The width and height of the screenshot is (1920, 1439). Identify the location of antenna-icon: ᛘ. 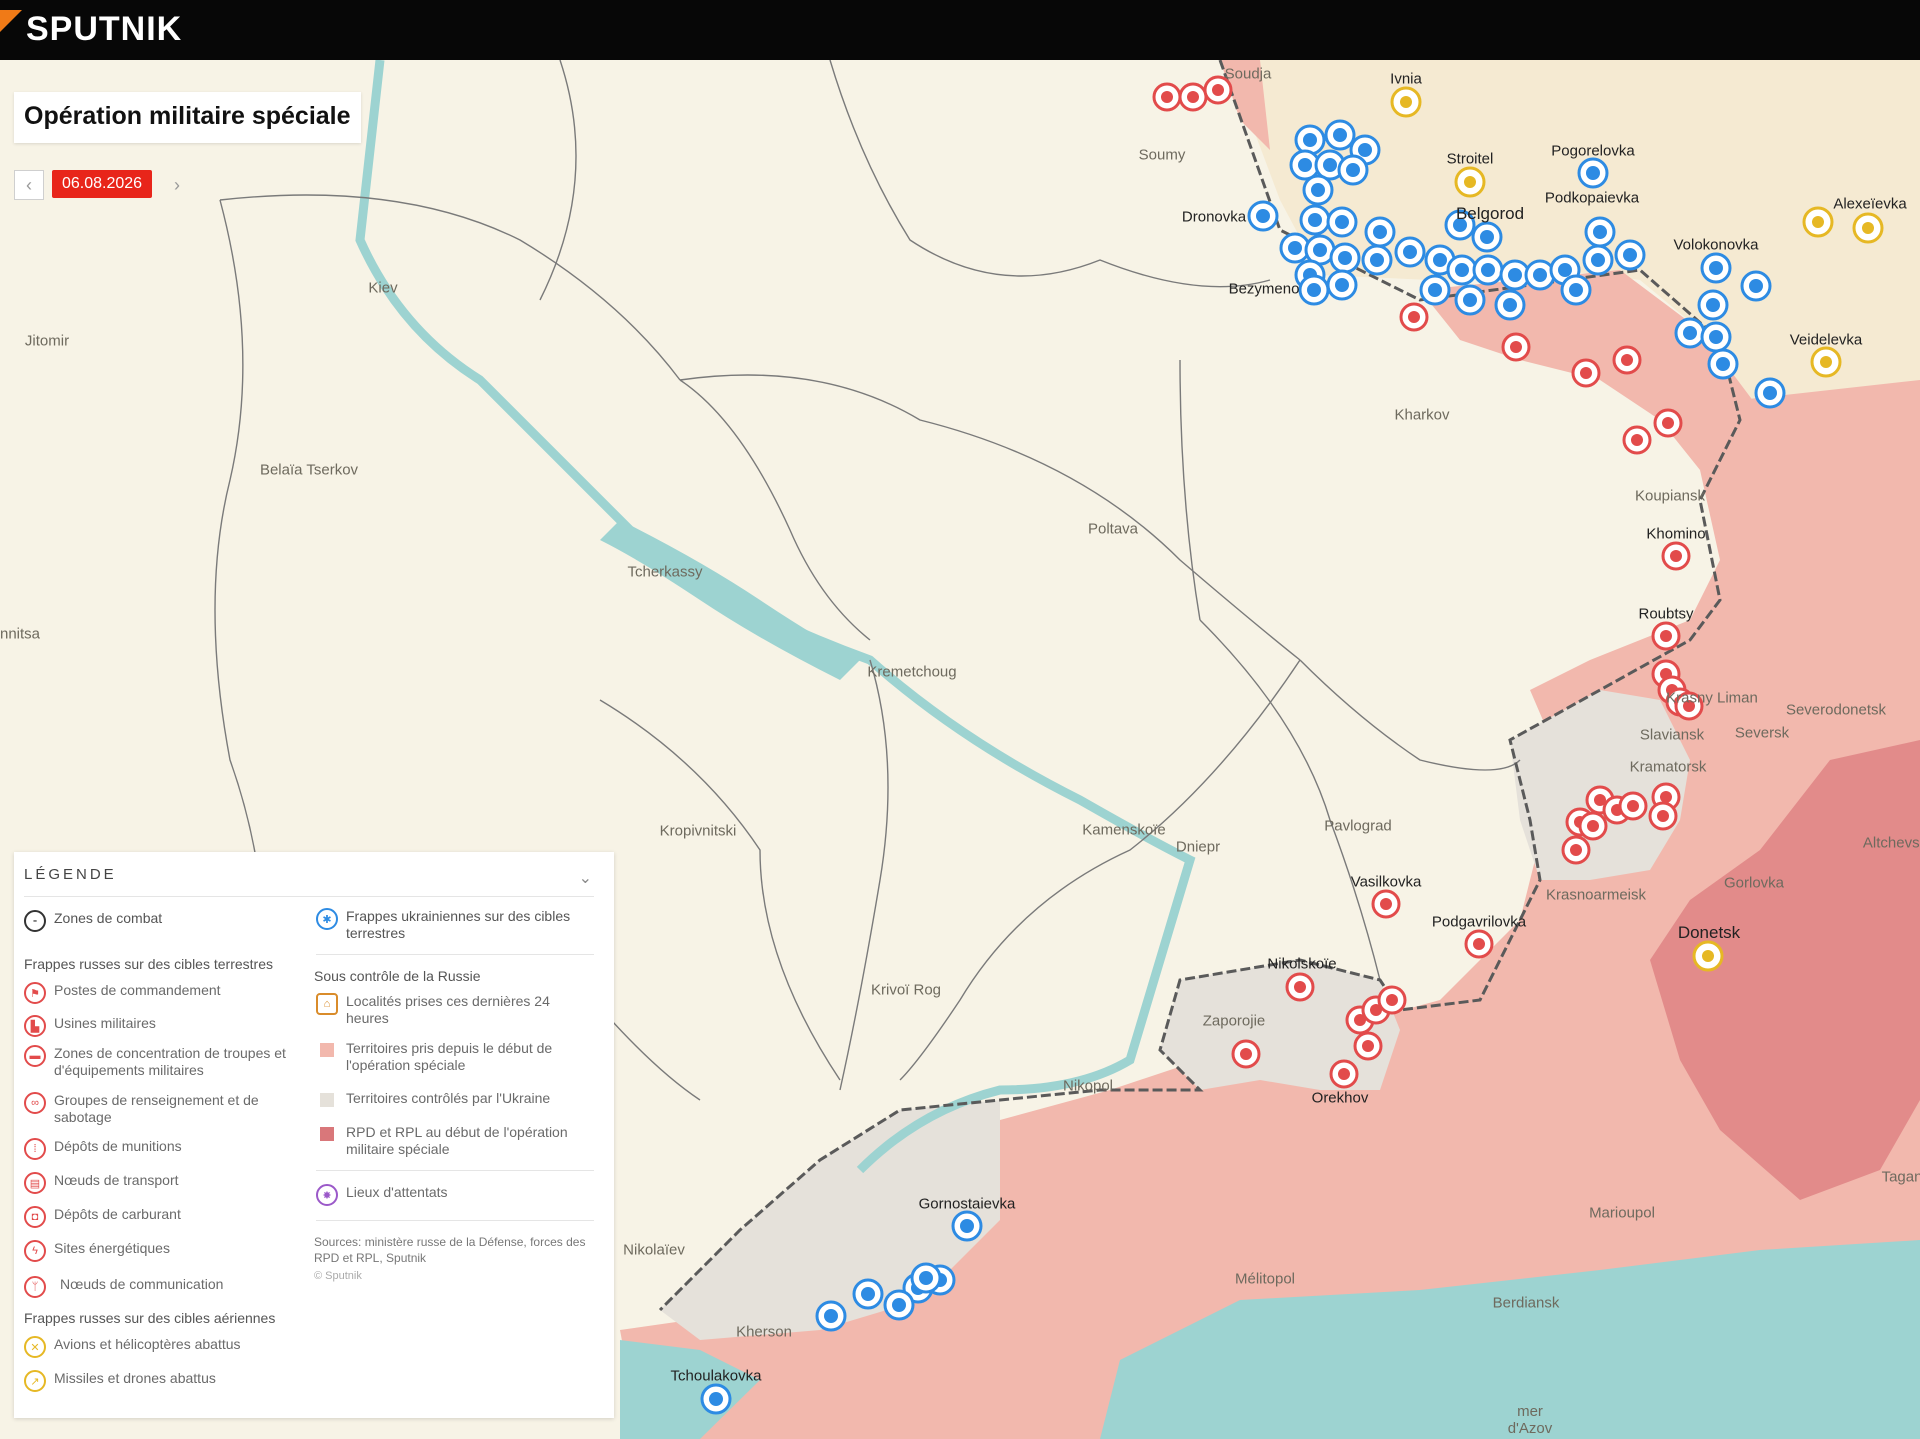
(35, 1287).